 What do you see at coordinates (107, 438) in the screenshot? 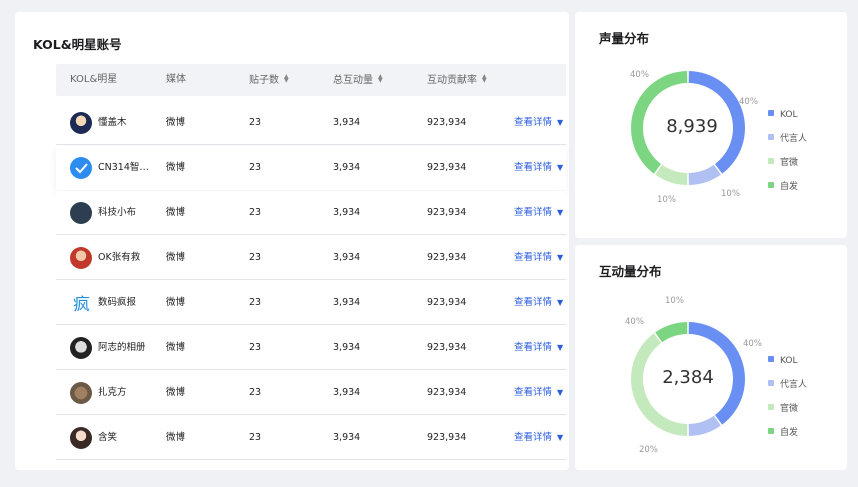
I see `account-name: 含笑` at bounding box center [107, 438].